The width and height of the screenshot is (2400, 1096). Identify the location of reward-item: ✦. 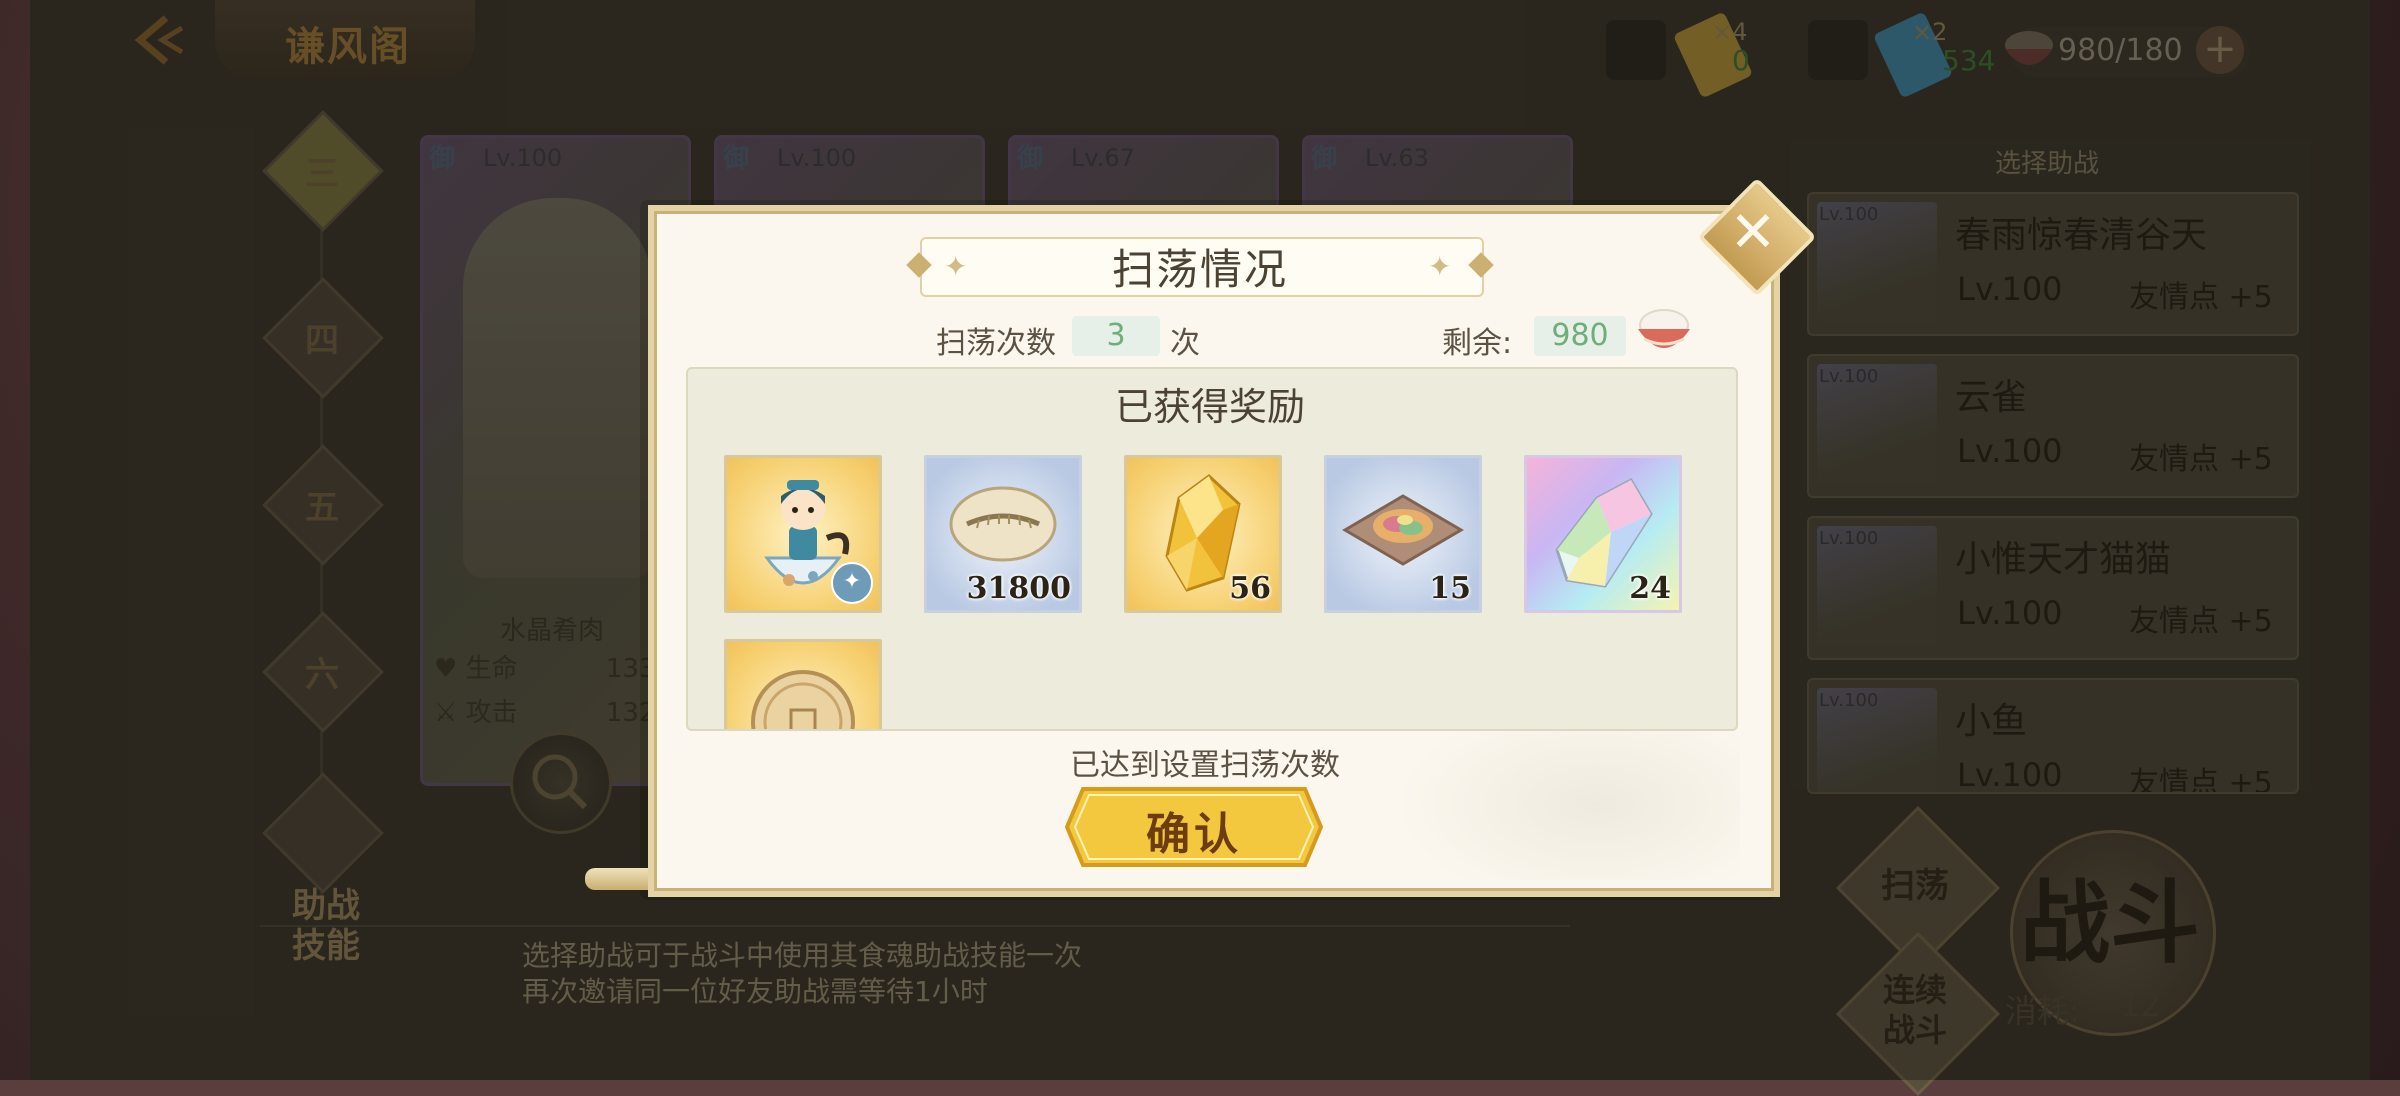
(803, 534).